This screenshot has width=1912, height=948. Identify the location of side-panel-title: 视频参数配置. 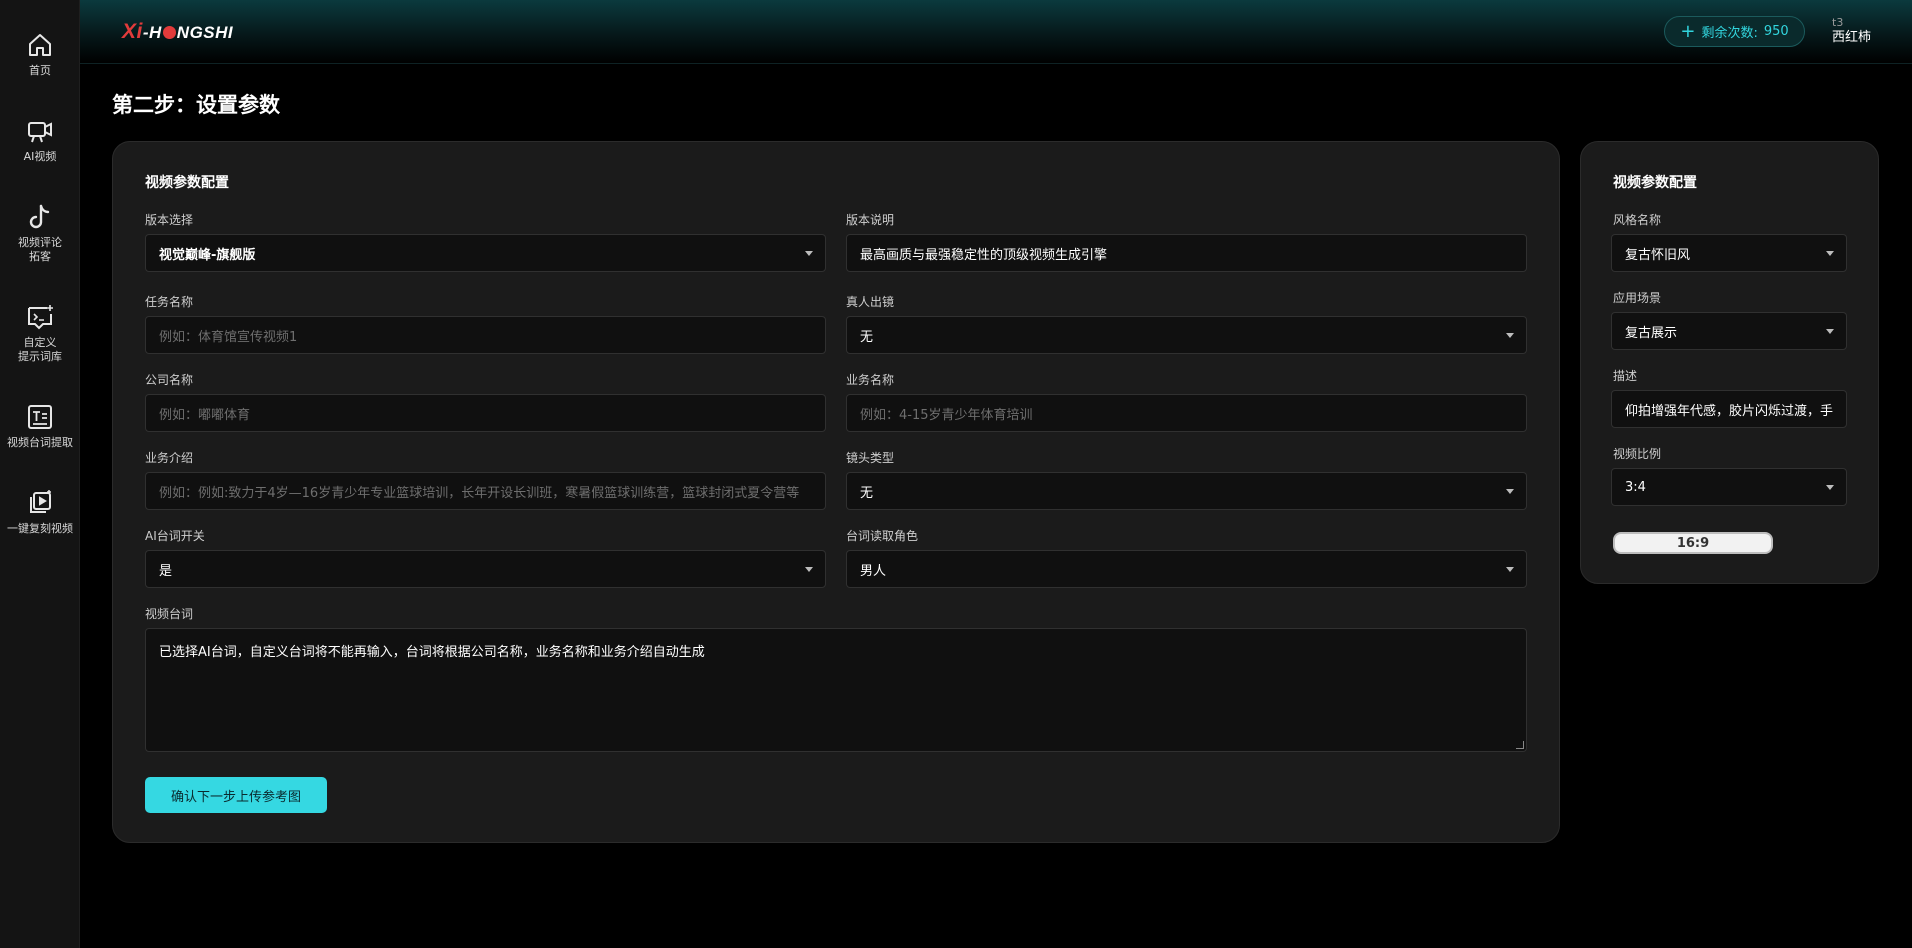
(1655, 183).